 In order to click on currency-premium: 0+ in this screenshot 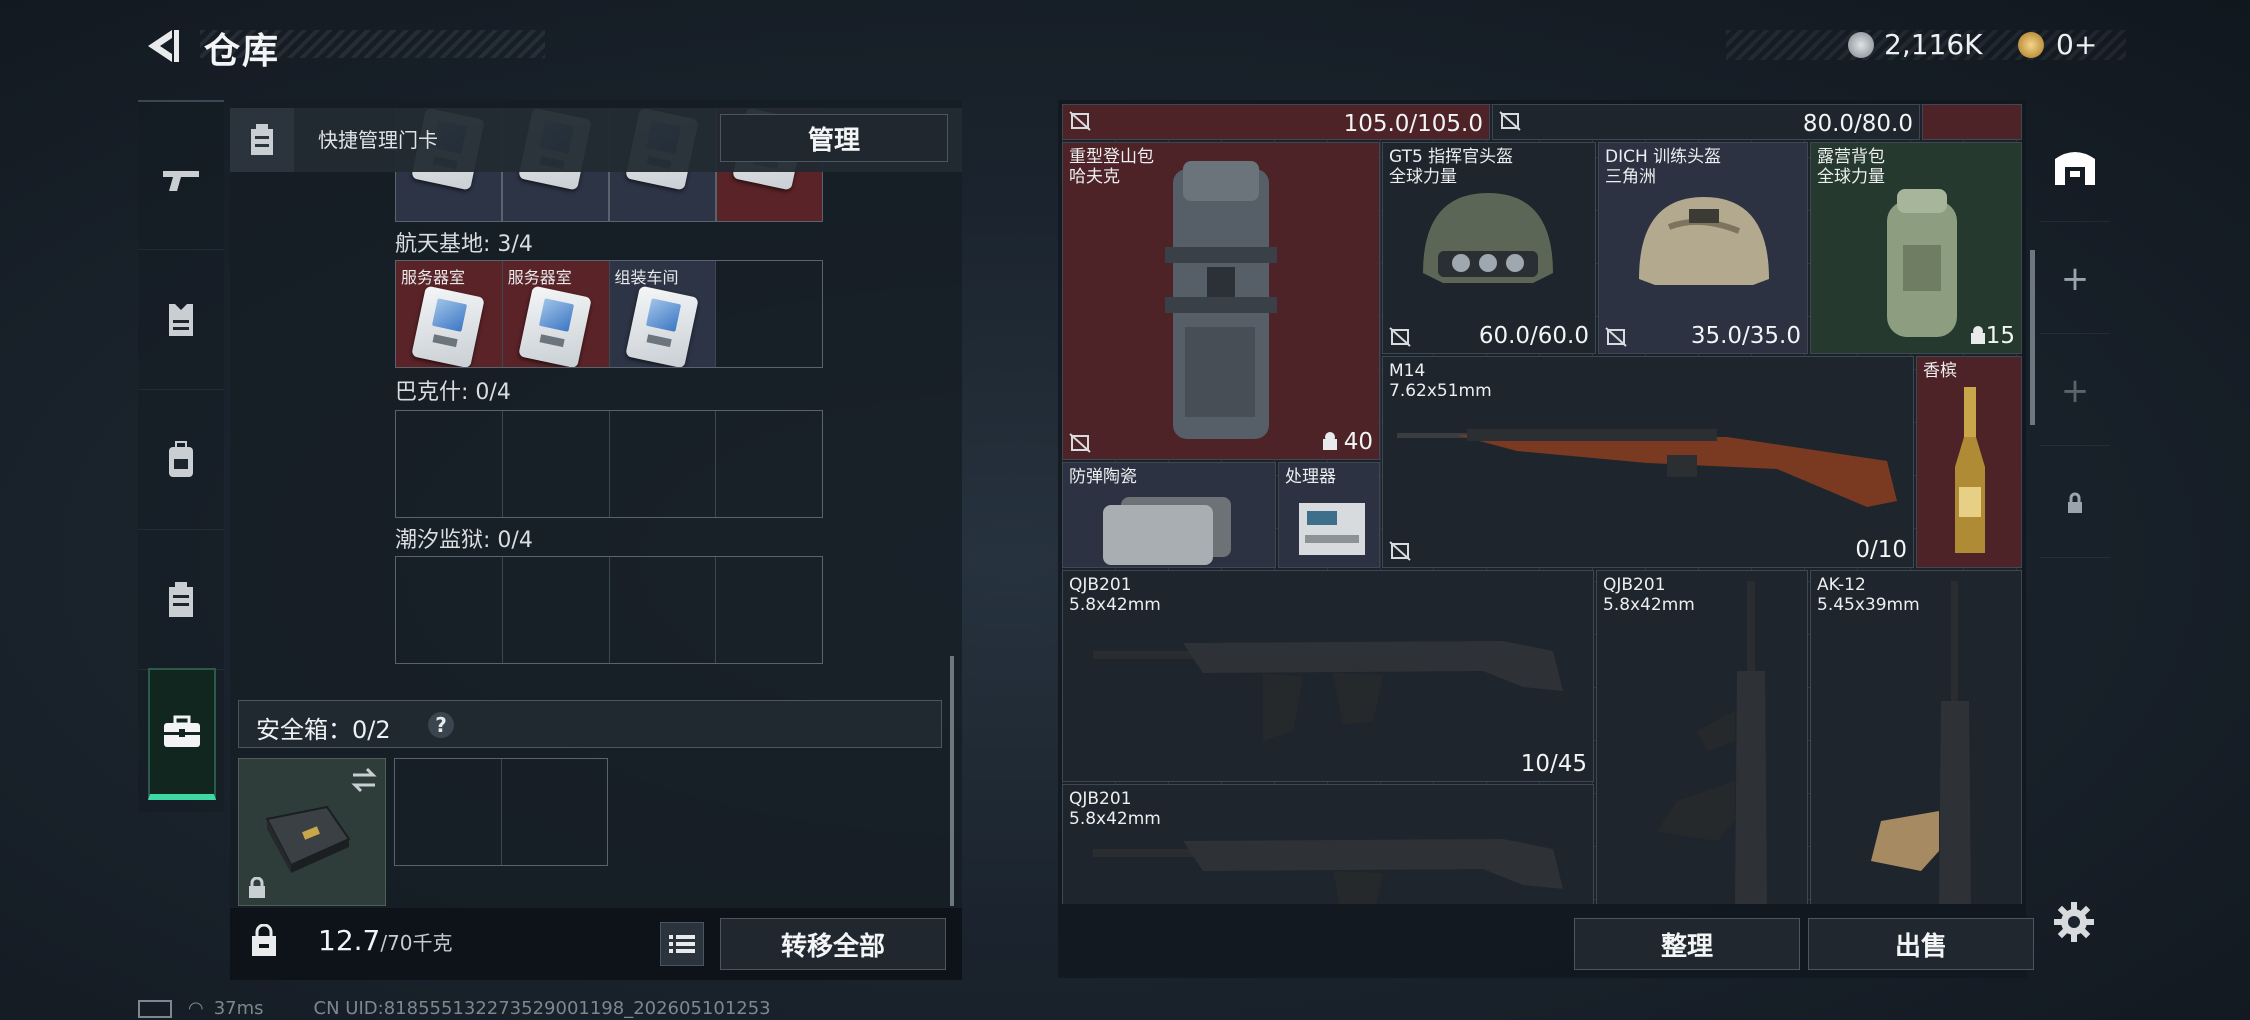, I will do `click(2076, 44)`.